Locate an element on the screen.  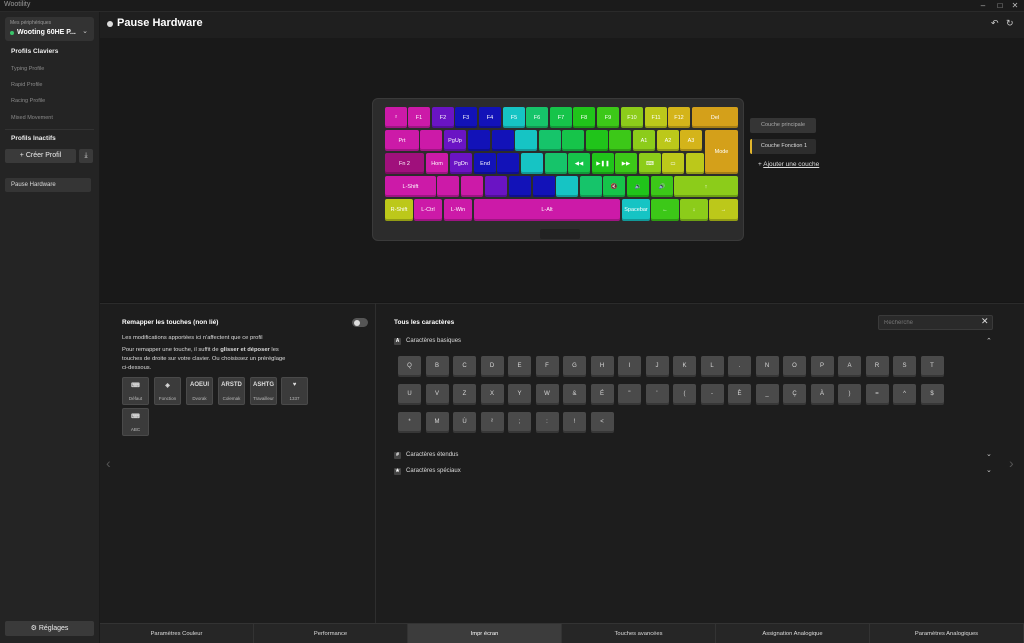
keyboard-key: ² is located at coordinates (396, 117).